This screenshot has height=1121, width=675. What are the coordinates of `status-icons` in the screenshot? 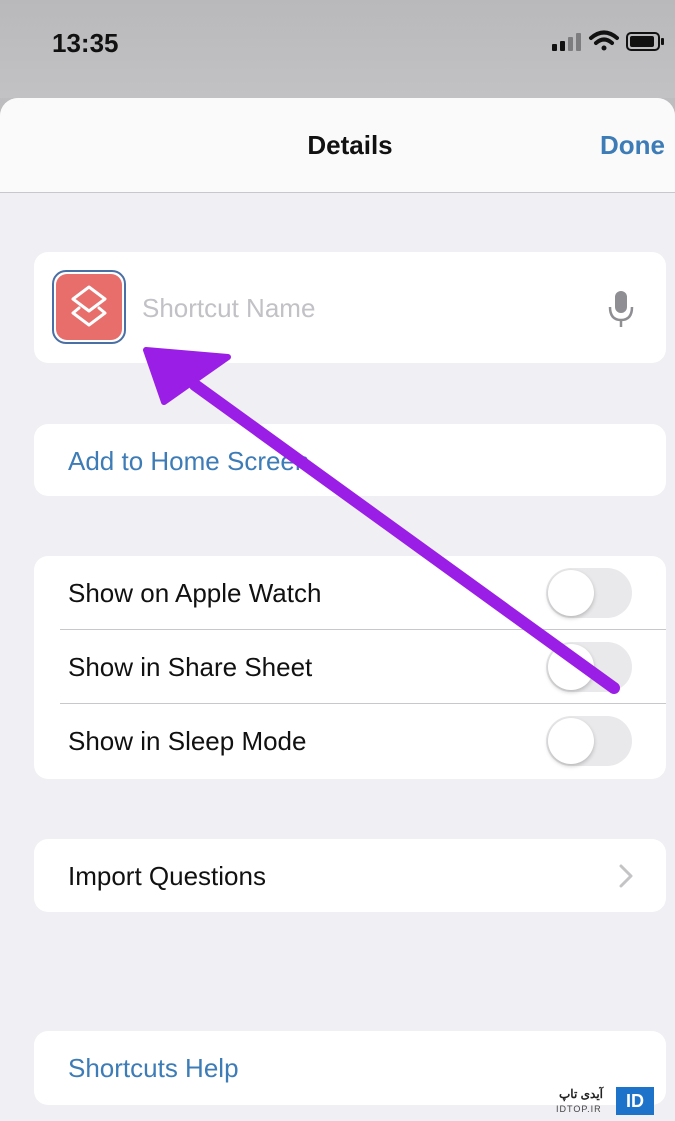 It's located at (608, 40).